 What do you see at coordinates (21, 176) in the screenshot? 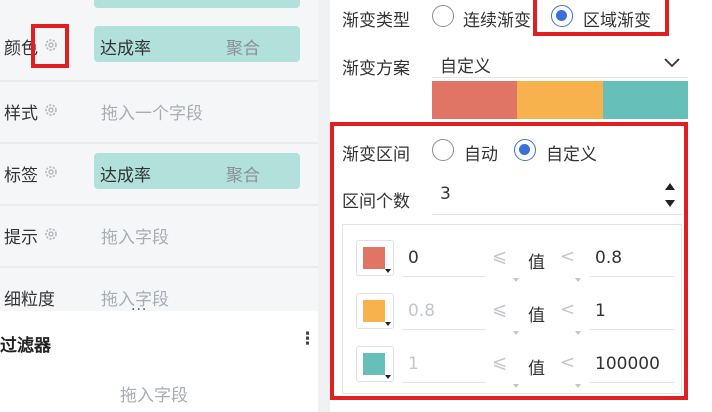
I see `label-label: 标签` at bounding box center [21, 176].